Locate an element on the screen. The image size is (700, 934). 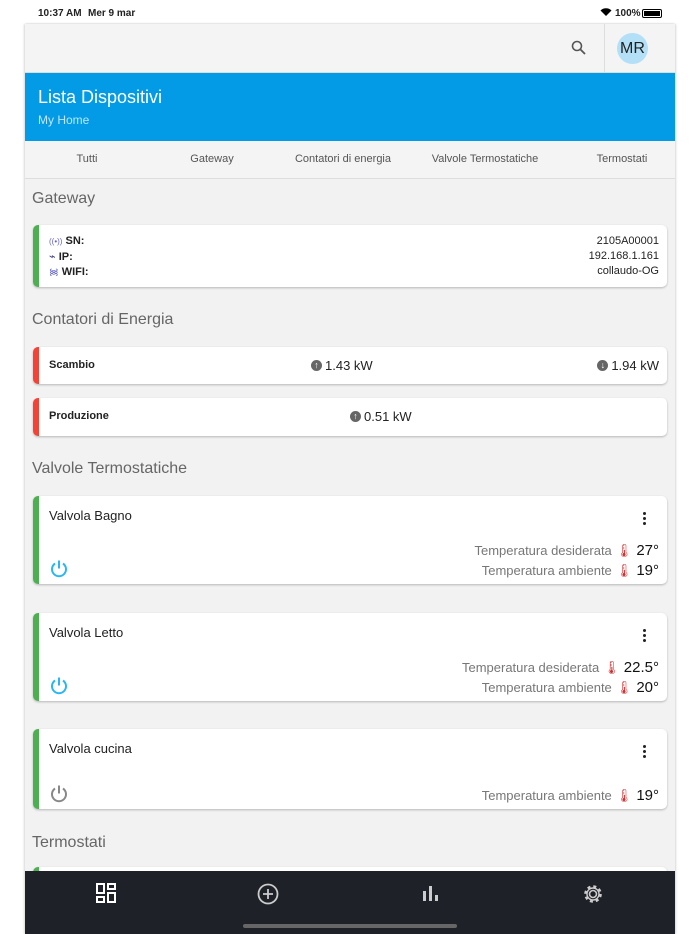
valve-card: Valvola cucina Temperatura ambiente 🌡 19° is located at coordinates (350, 769).